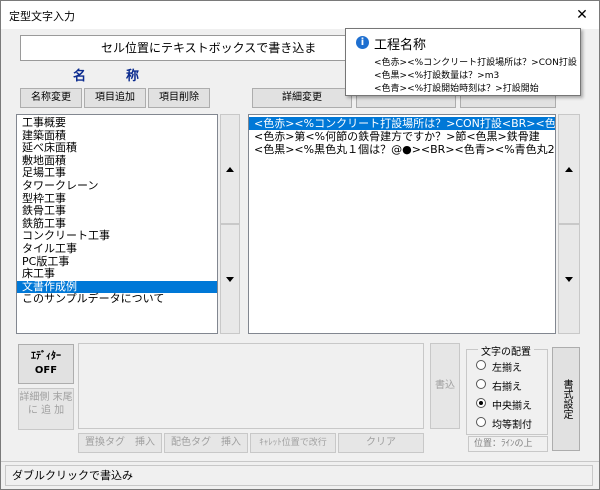  Describe the element at coordinates (117, 186) in the screenshot. I see `name-list-item: タワークレーン` at that location.